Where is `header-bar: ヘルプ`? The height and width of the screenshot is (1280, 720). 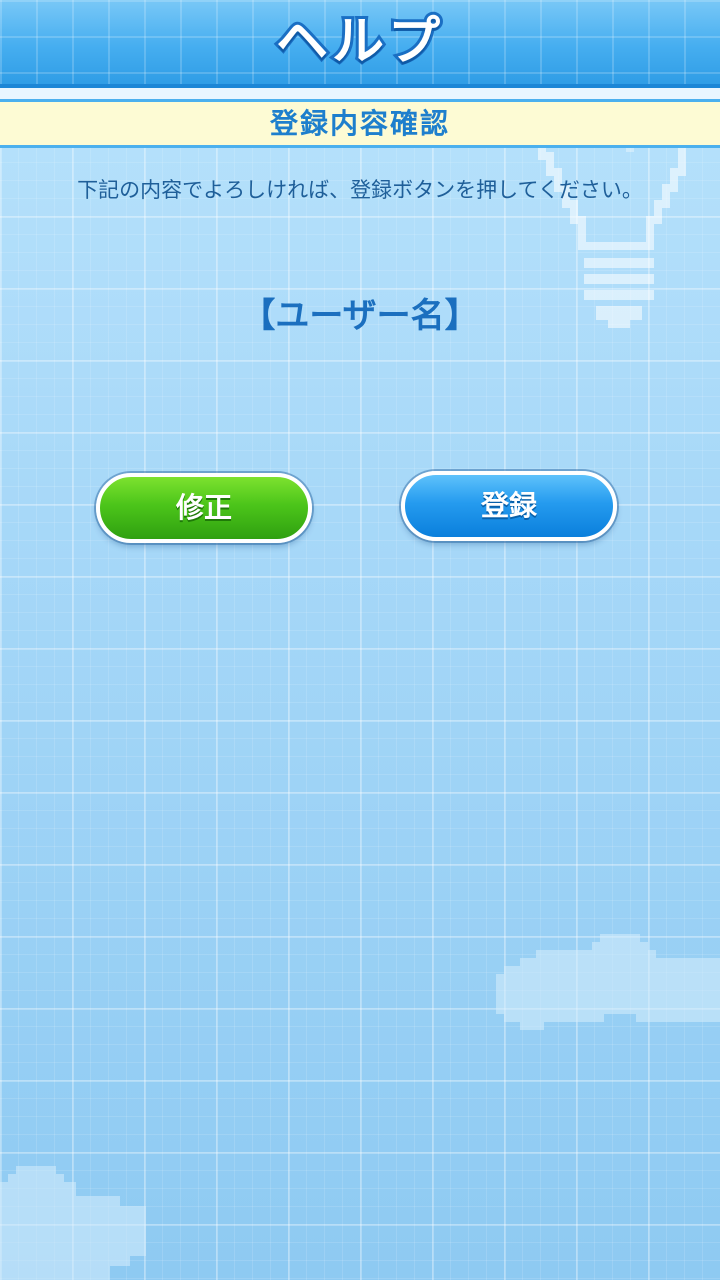 header-bar: ヘルプ is located at coordinates (360, 44).